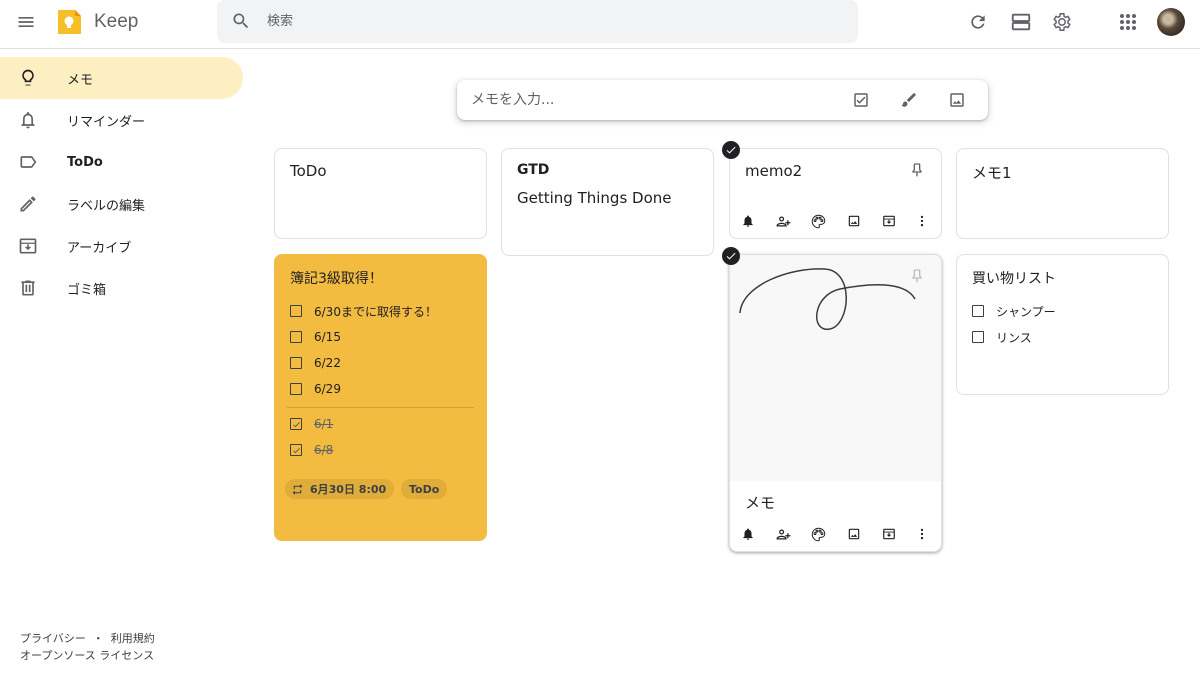 Image resolution: width=1200 pixels, height=675 pixels. What do you see at coordinates (311, 424) in the screenshot?
I see `list-item-checked: 6/1` at bounding box center [311, 424].